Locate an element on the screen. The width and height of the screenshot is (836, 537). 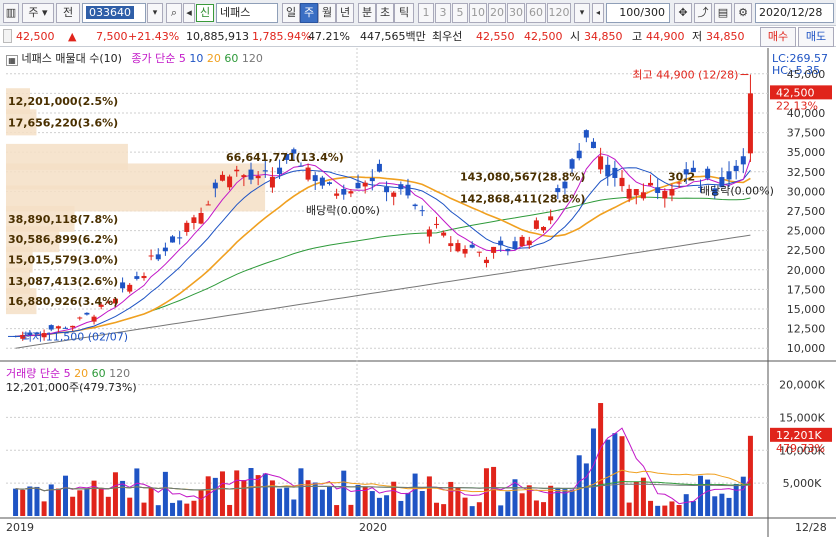
save-icon: ▤ is located at coordinates (723, 13).